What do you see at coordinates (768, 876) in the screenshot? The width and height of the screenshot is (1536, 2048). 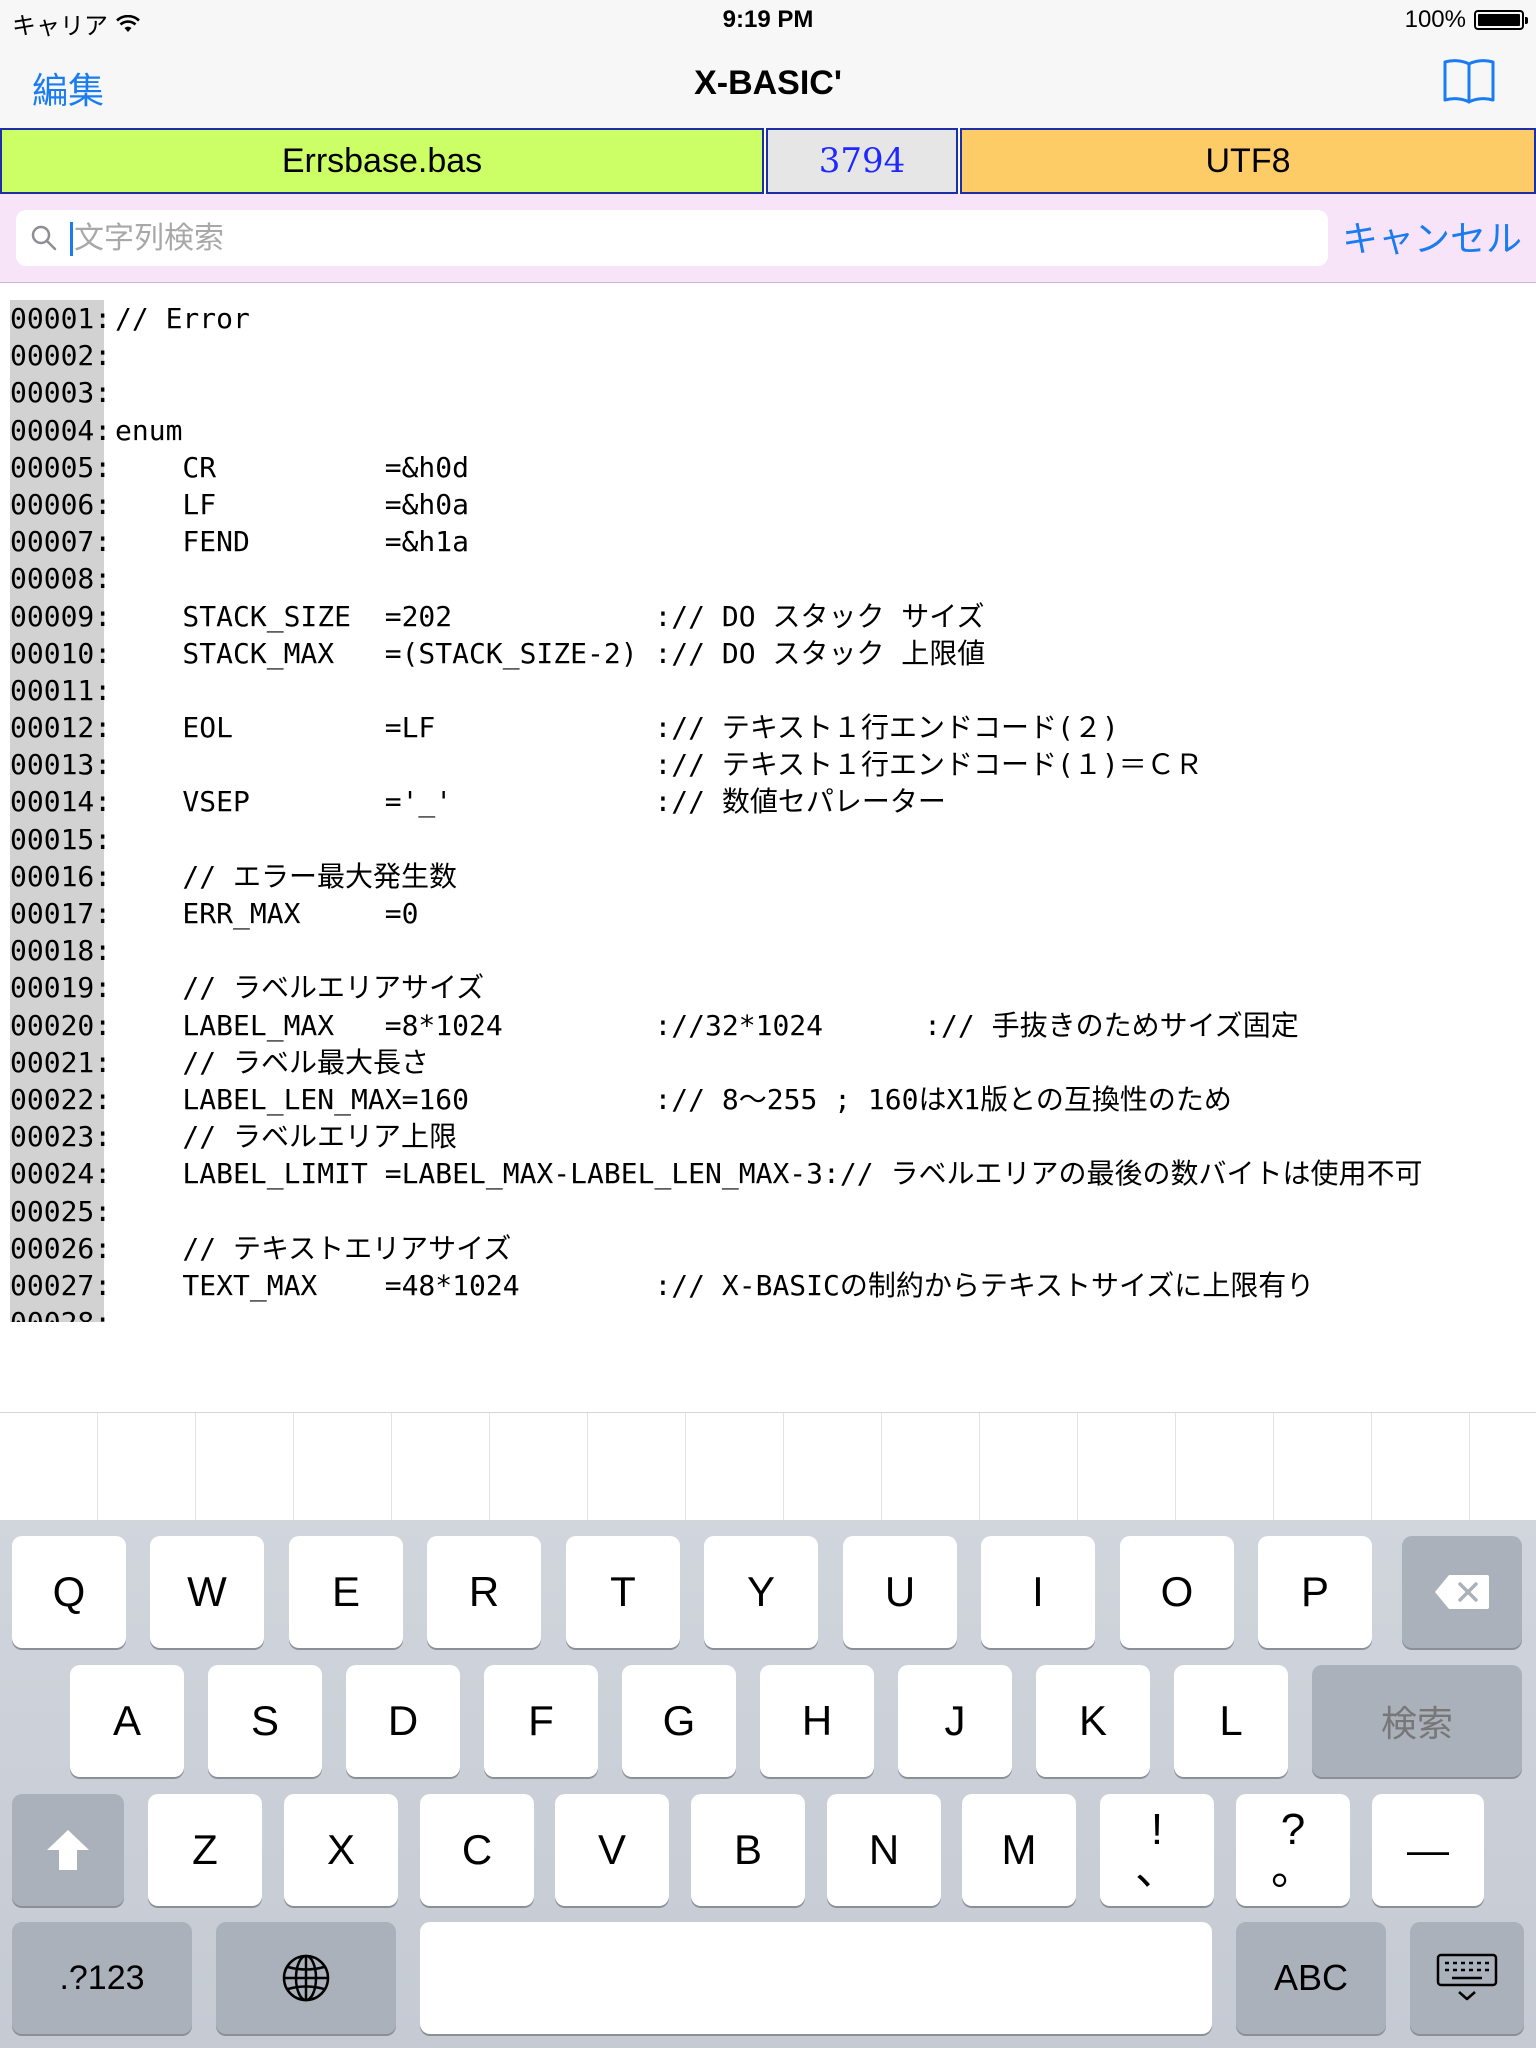 I see `code-line: 00016: // エラー最大発生数` at bounding box center [768, 876].